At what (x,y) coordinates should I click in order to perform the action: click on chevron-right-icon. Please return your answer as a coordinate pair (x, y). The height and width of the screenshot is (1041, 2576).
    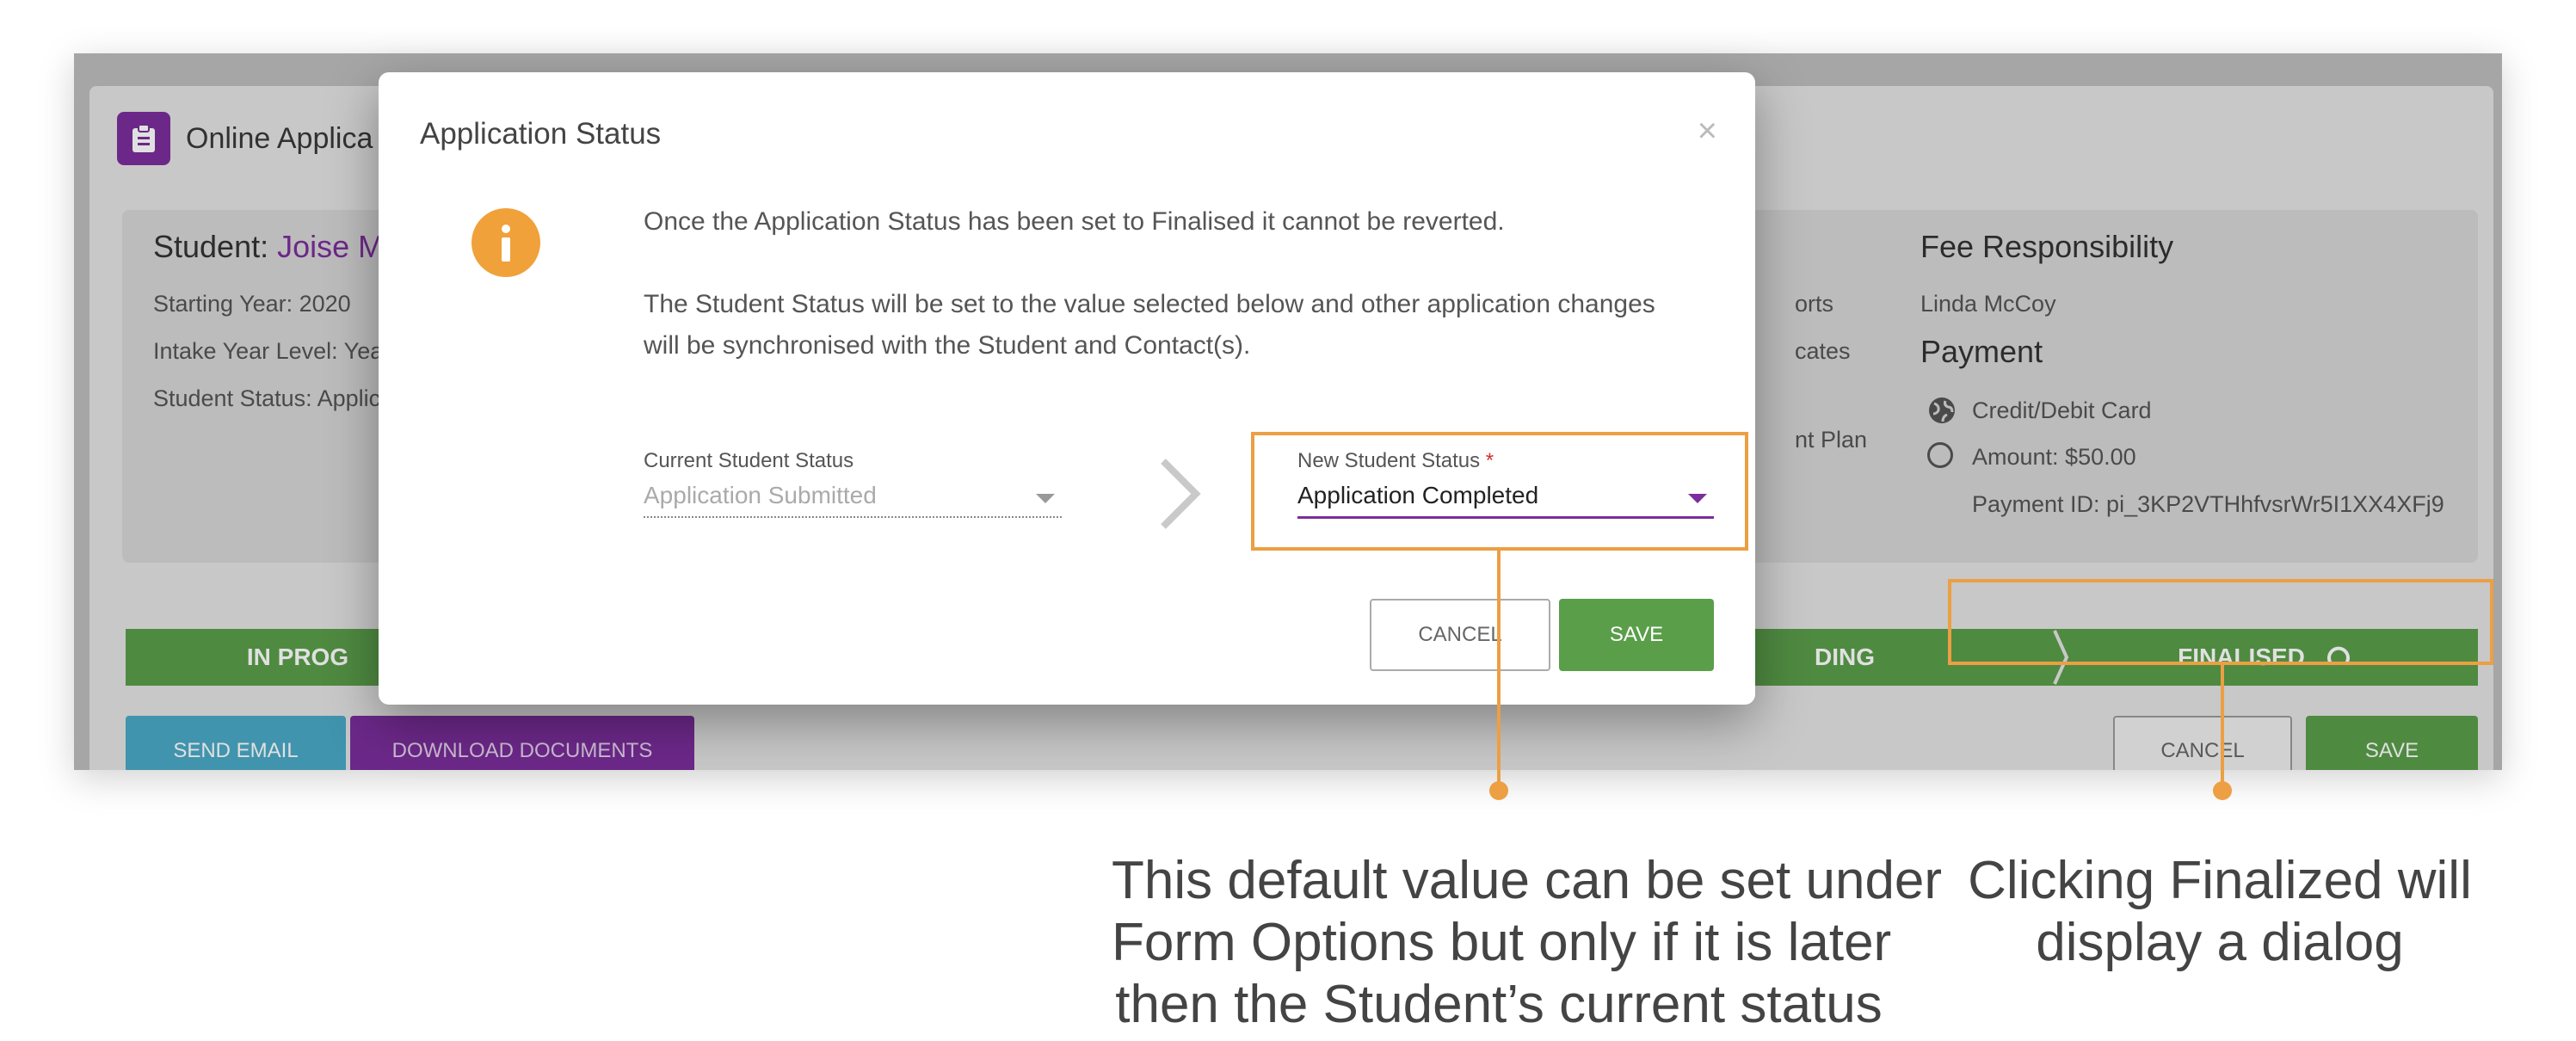
    Looking at the image, I should click on (1181, 494).